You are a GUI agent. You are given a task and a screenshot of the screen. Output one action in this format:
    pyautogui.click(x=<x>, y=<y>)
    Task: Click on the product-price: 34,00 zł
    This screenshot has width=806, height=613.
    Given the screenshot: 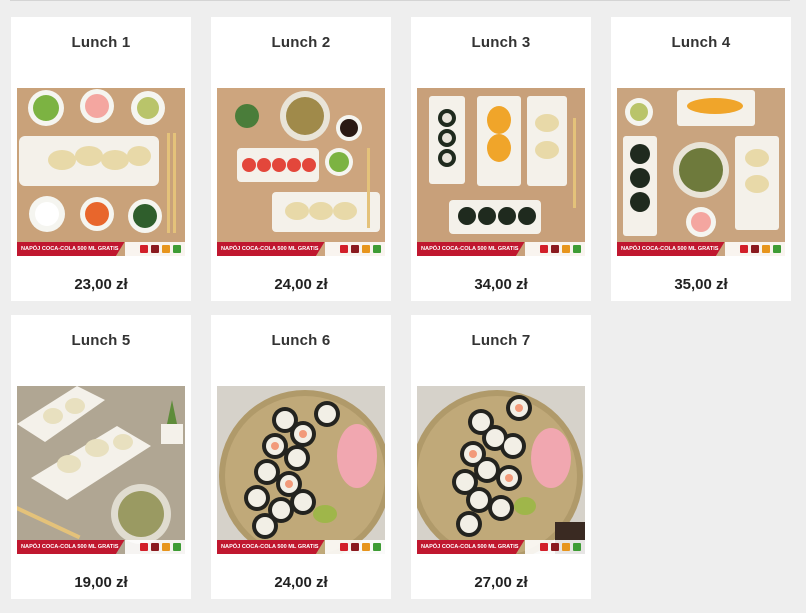 What is the action you would take?
    pyautogui.click(x=501, y=284)
    